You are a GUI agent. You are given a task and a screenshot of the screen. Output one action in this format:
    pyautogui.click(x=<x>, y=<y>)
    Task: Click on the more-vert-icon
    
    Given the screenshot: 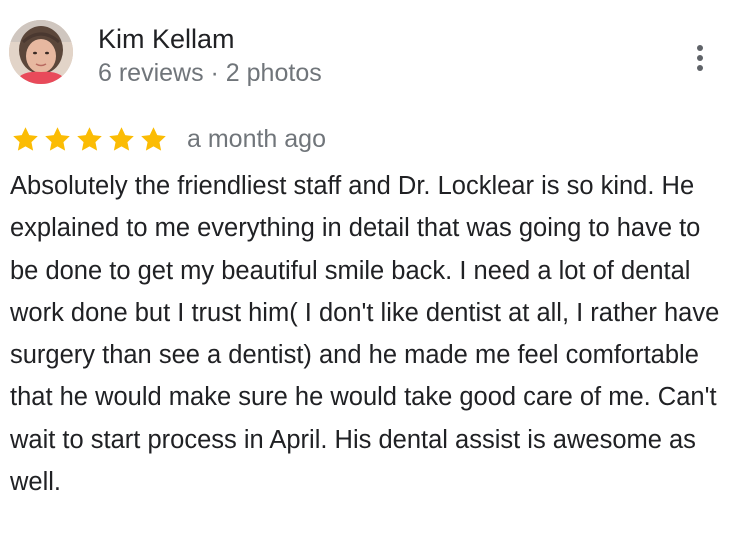 What is the action you would take?
    pyautogui.click(x=700, y=58)
    